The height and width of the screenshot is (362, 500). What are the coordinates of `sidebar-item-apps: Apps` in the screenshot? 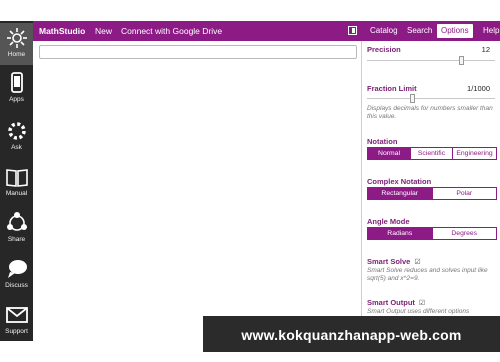 It's located at (16, 91).